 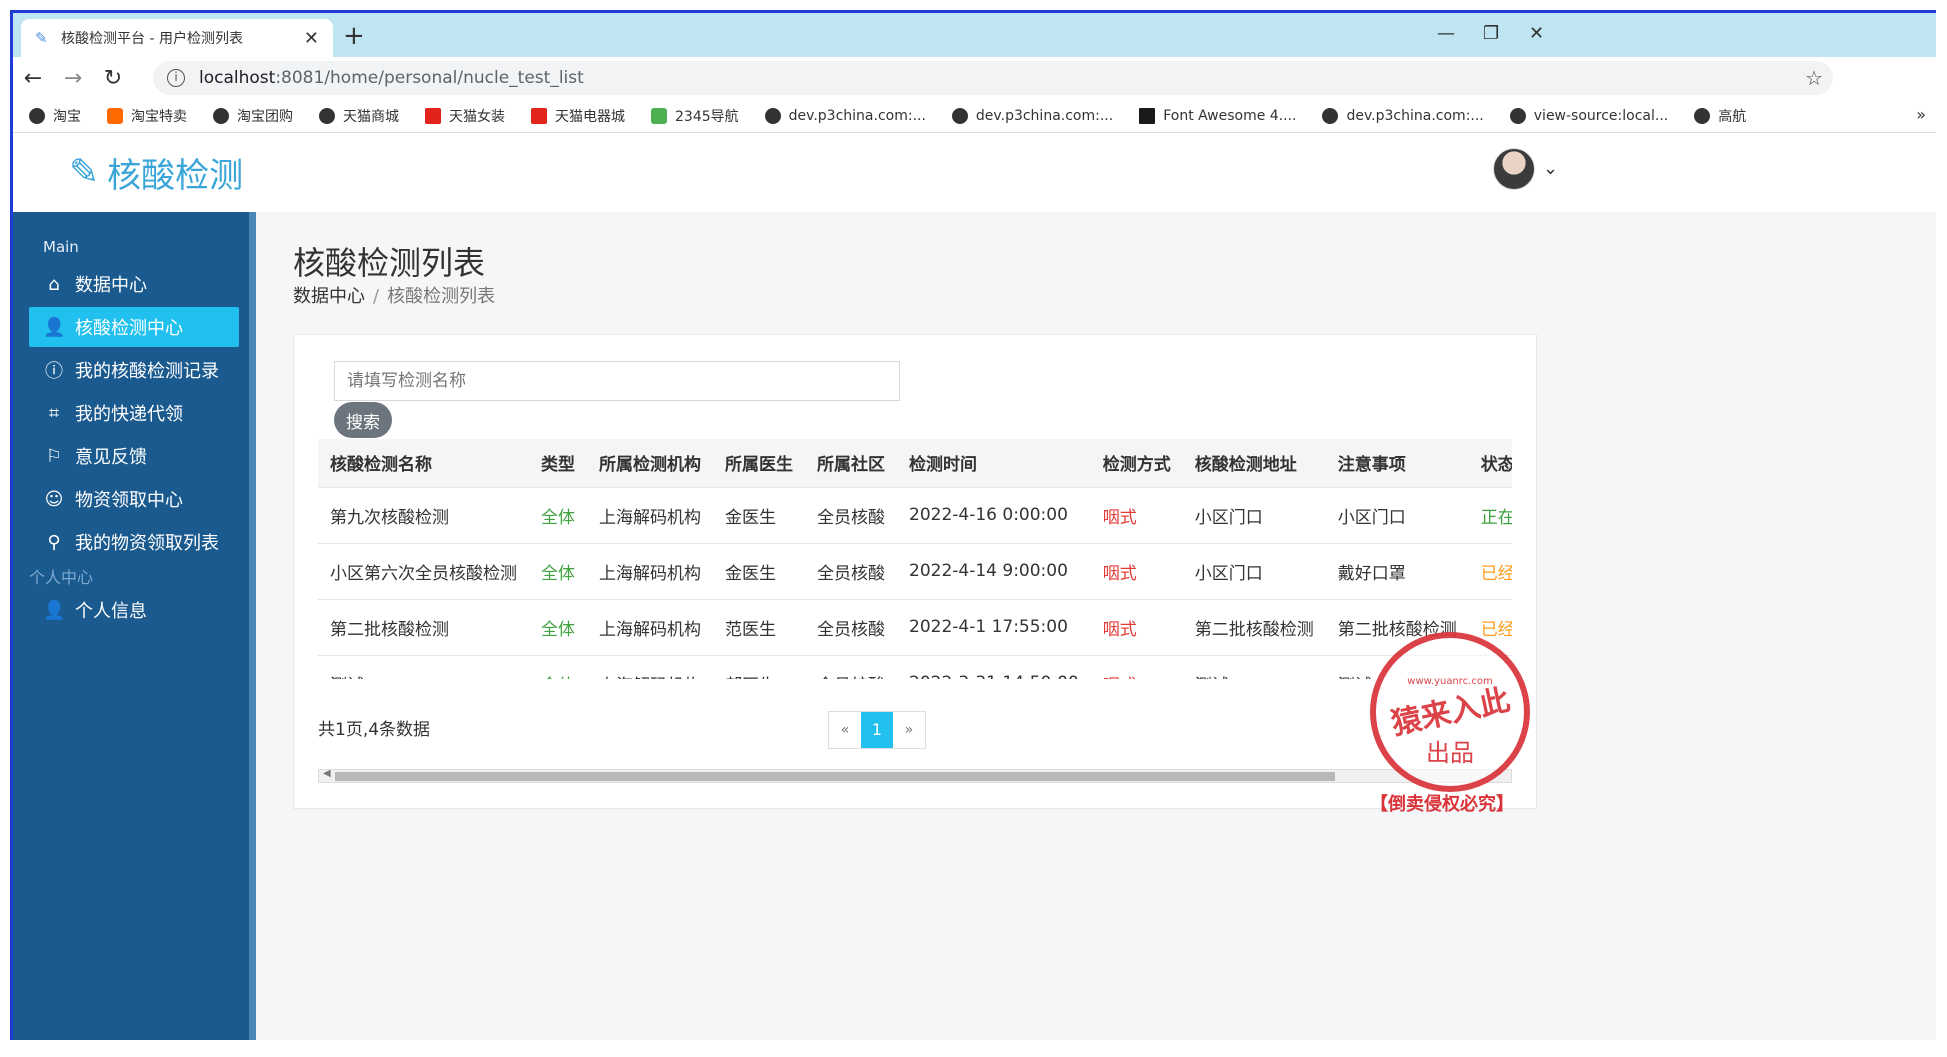 What do you see at coordinates (1446, 33) in the screenshot?
I see `minimize-icon: —` at bounding box center [1446, 33].